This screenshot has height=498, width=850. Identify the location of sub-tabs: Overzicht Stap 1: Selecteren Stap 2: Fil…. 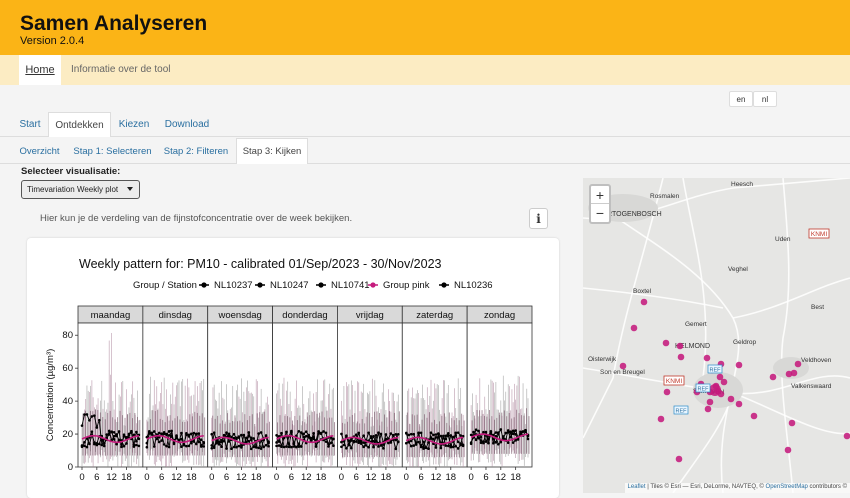
(425, 151).